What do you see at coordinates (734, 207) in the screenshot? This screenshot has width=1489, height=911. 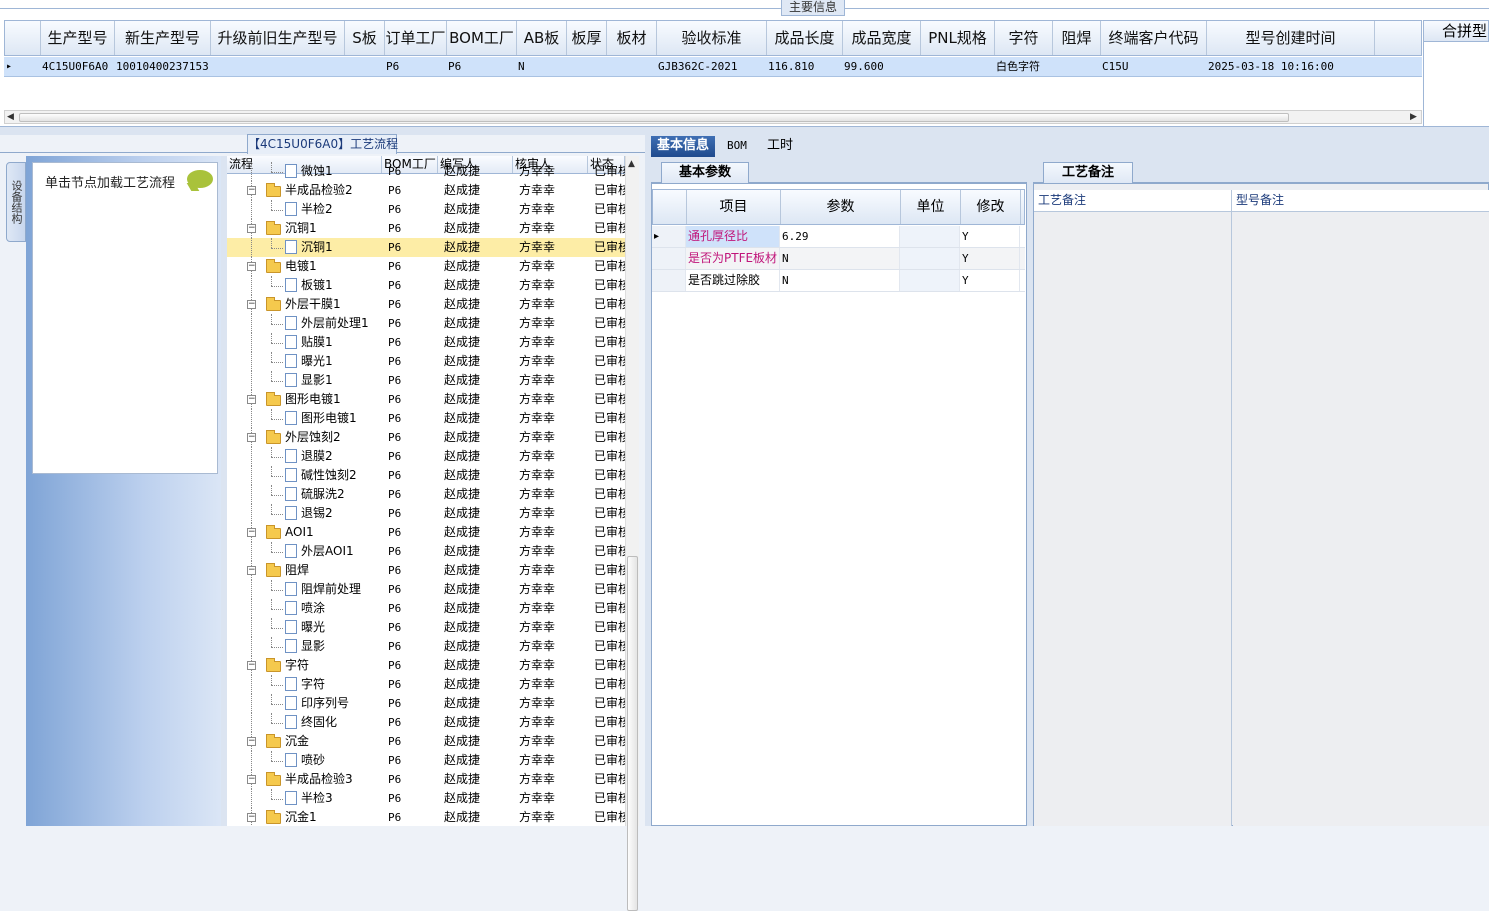 I see `param-column-header: 项目` at bounding box center [734, 207].